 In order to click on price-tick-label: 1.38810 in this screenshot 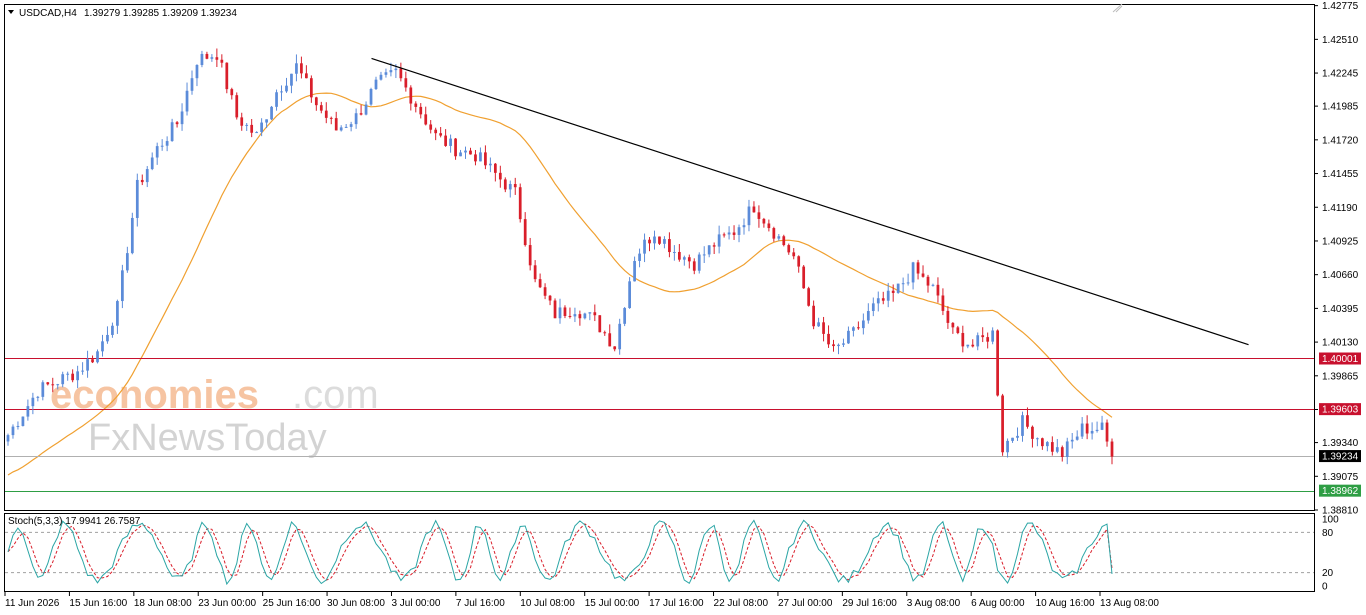, I will do `click(1340, 511)`.